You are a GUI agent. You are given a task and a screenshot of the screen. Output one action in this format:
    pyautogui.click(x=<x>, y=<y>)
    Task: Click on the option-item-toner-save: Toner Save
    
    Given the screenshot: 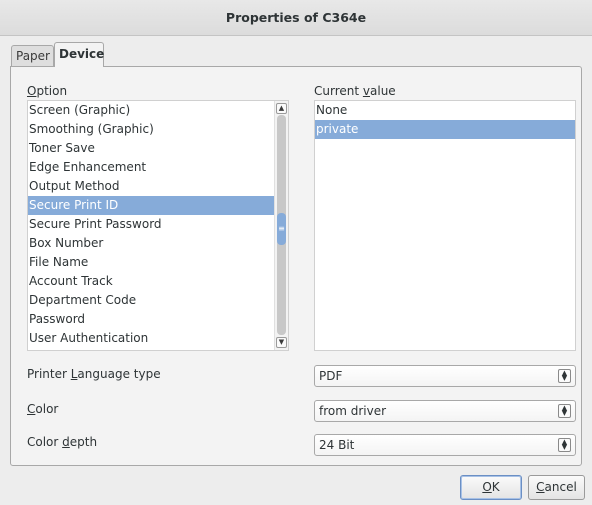 What is the action you would take?
    pyautogui.click(x=151, y=148)
    